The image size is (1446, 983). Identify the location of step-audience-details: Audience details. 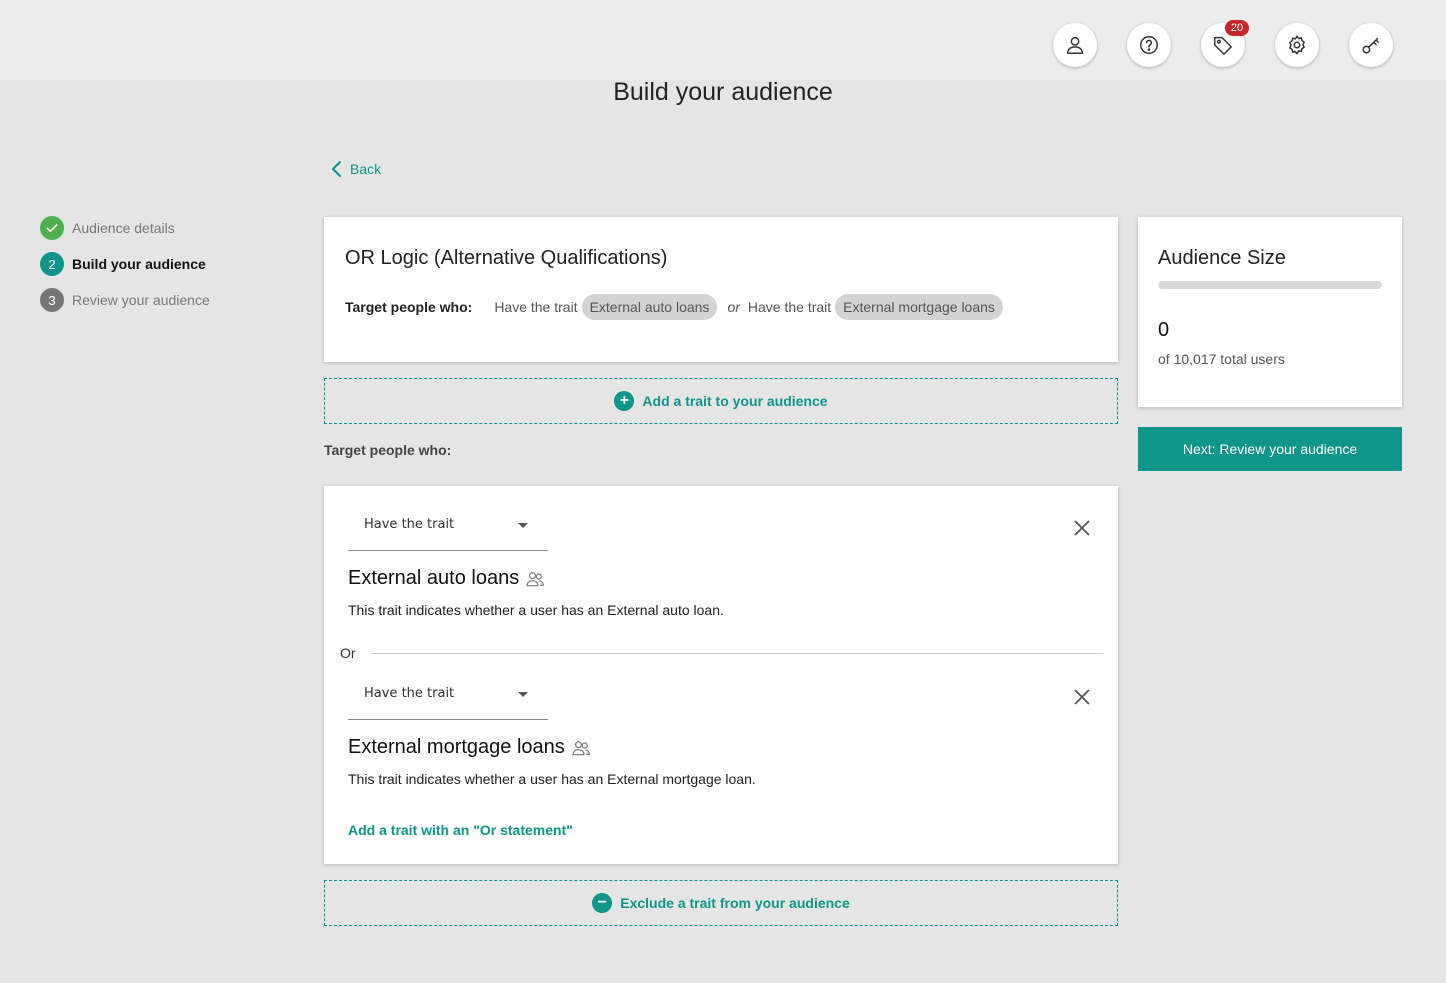
(125, 228).